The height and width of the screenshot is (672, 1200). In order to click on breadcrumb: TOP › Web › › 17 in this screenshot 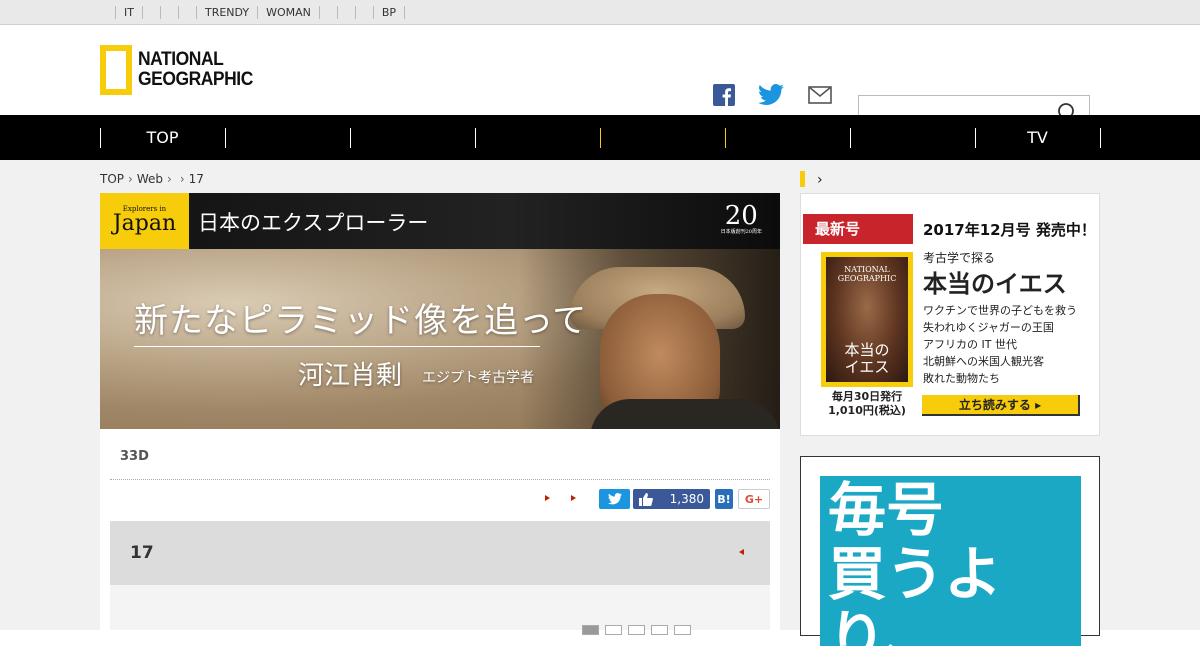, I will do `click(154, 179)`.